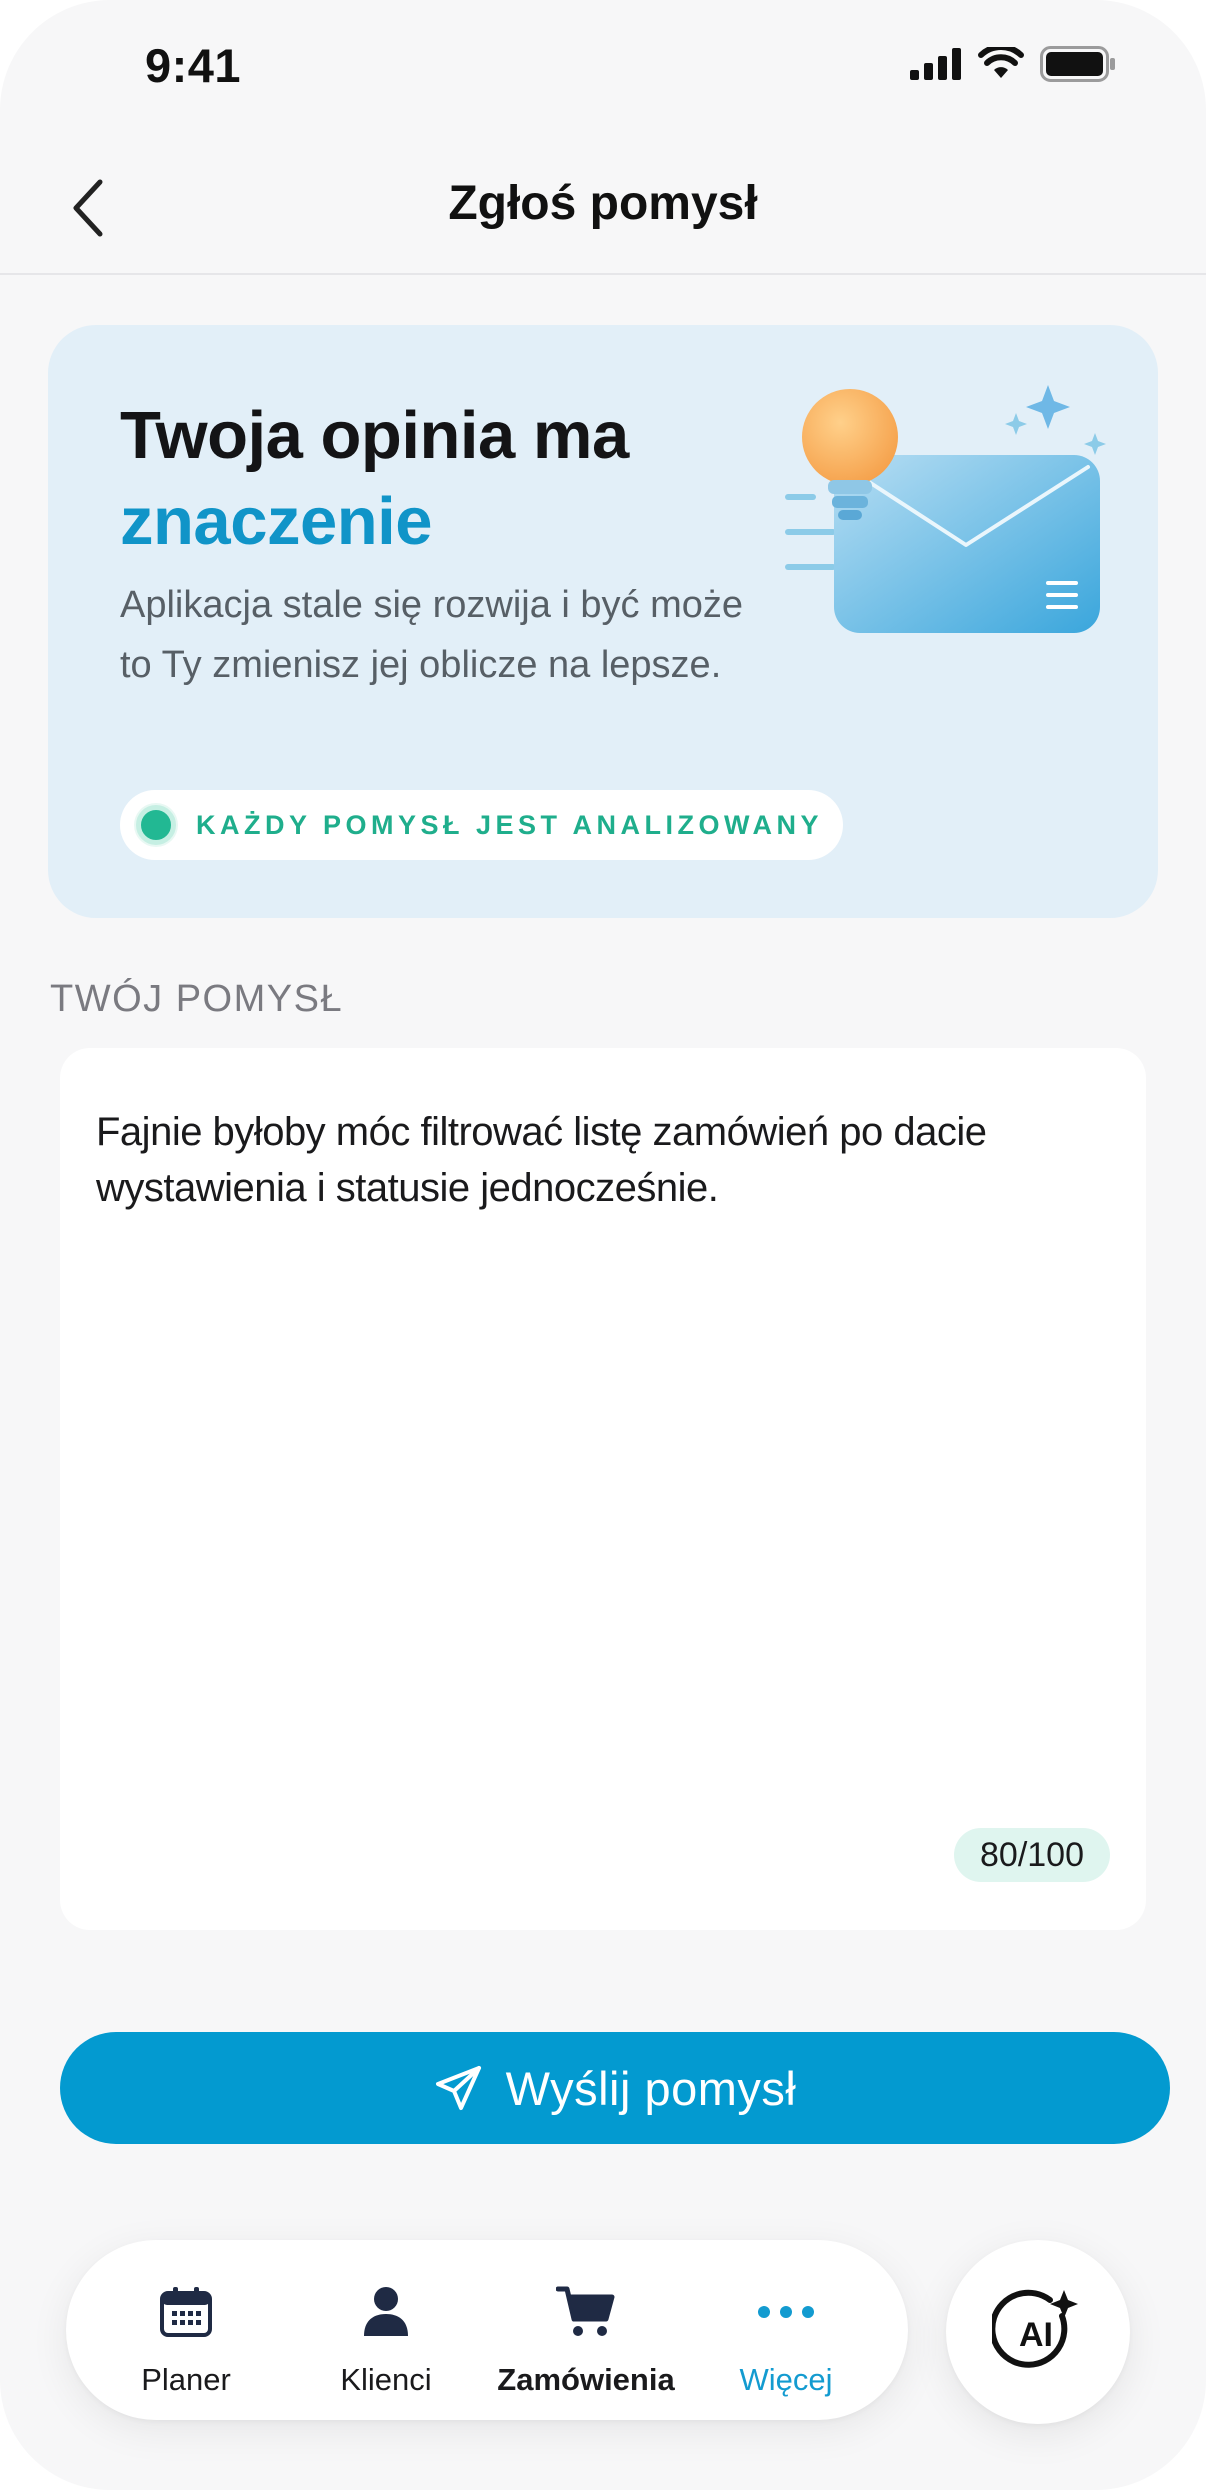 This screenshot has height=2490, width=1206. Describe the element at coordinates (510, 824) in the screenshot. I see `analysis-badge-label: KAŻDY POMYSŁ JEST ANALIZOWANY` at that location.